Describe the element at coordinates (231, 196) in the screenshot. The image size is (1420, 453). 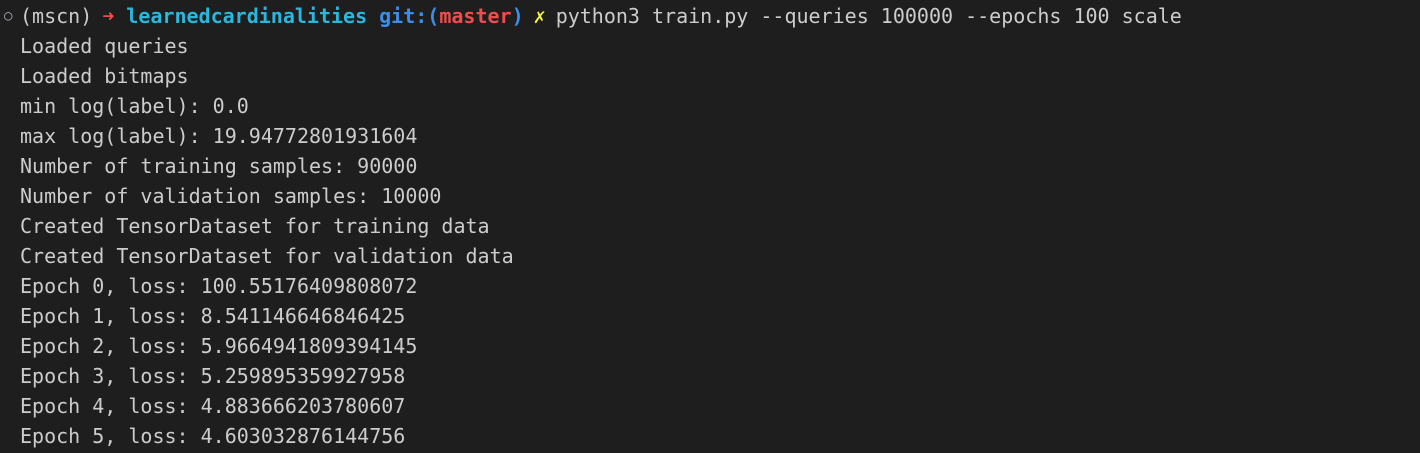
I see `output-line: Number of validation samples: 10000` at that location.